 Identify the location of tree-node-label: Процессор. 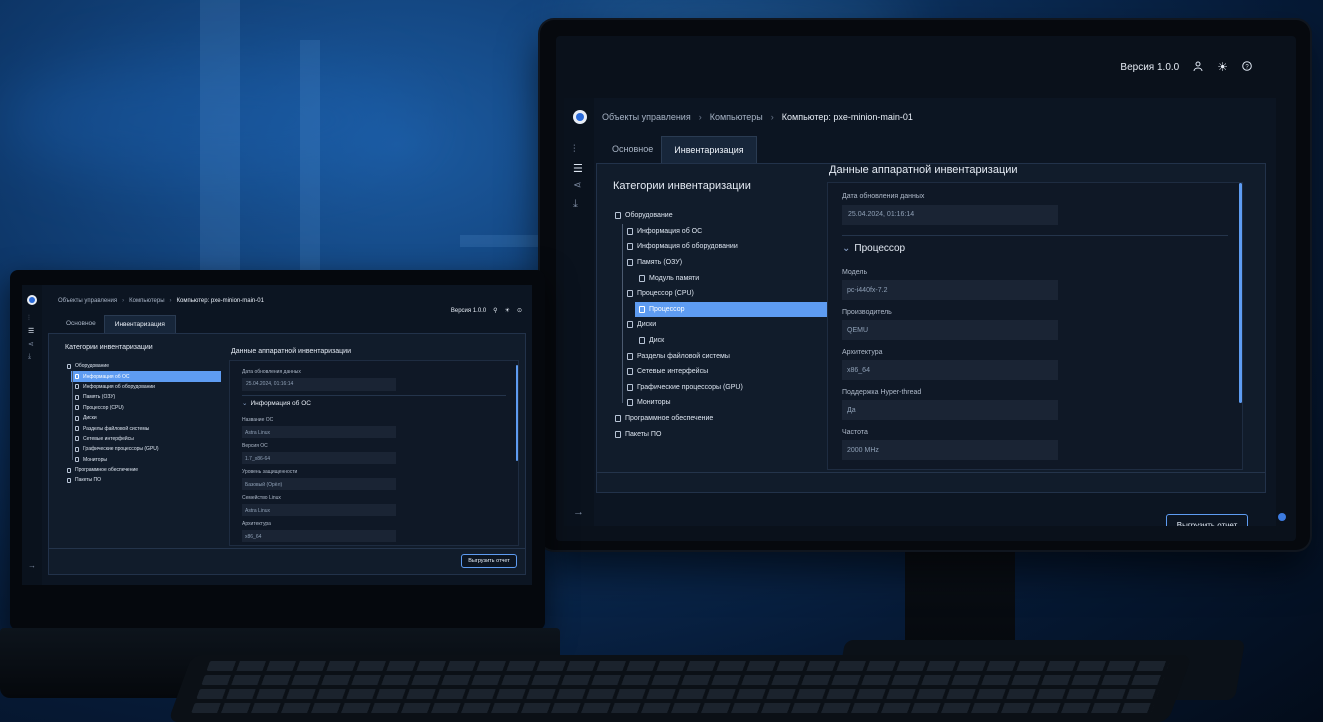
(667, 309).